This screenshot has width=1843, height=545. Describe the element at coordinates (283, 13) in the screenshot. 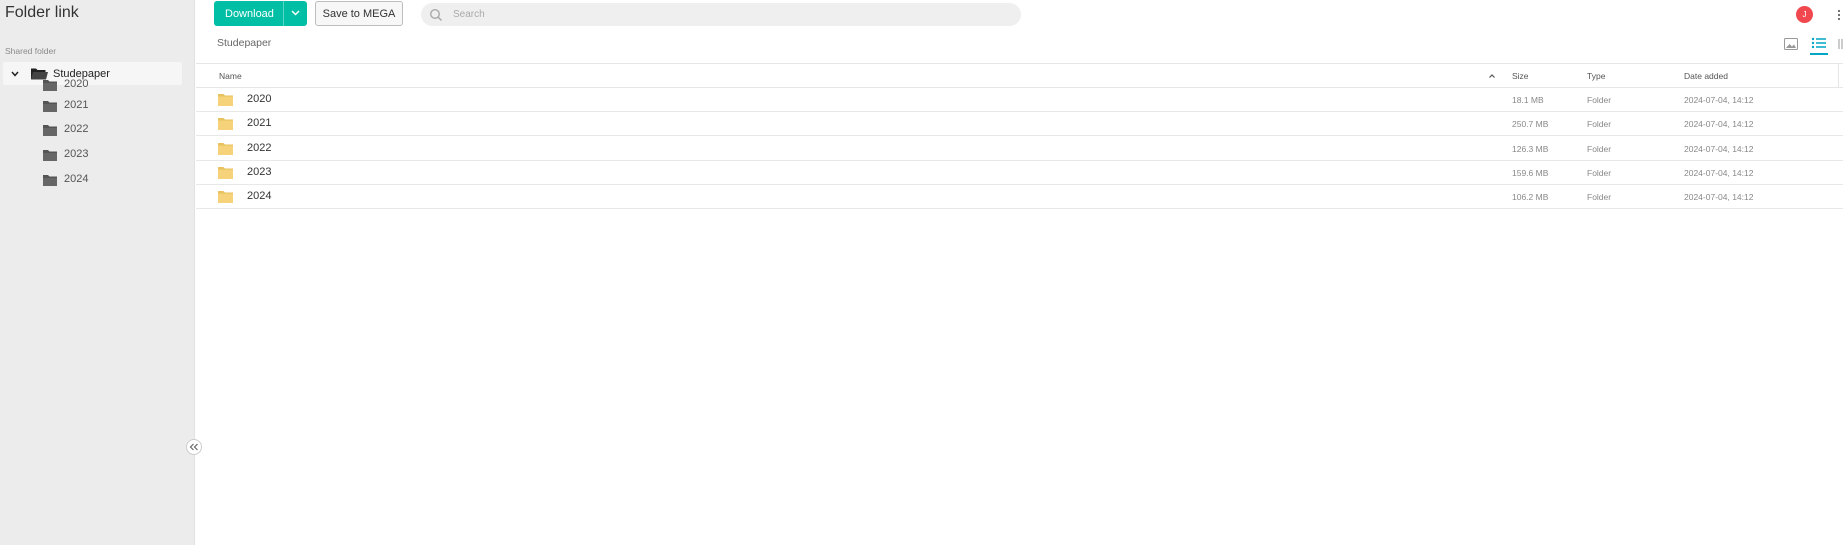

I see `download-button-divider` at that location.